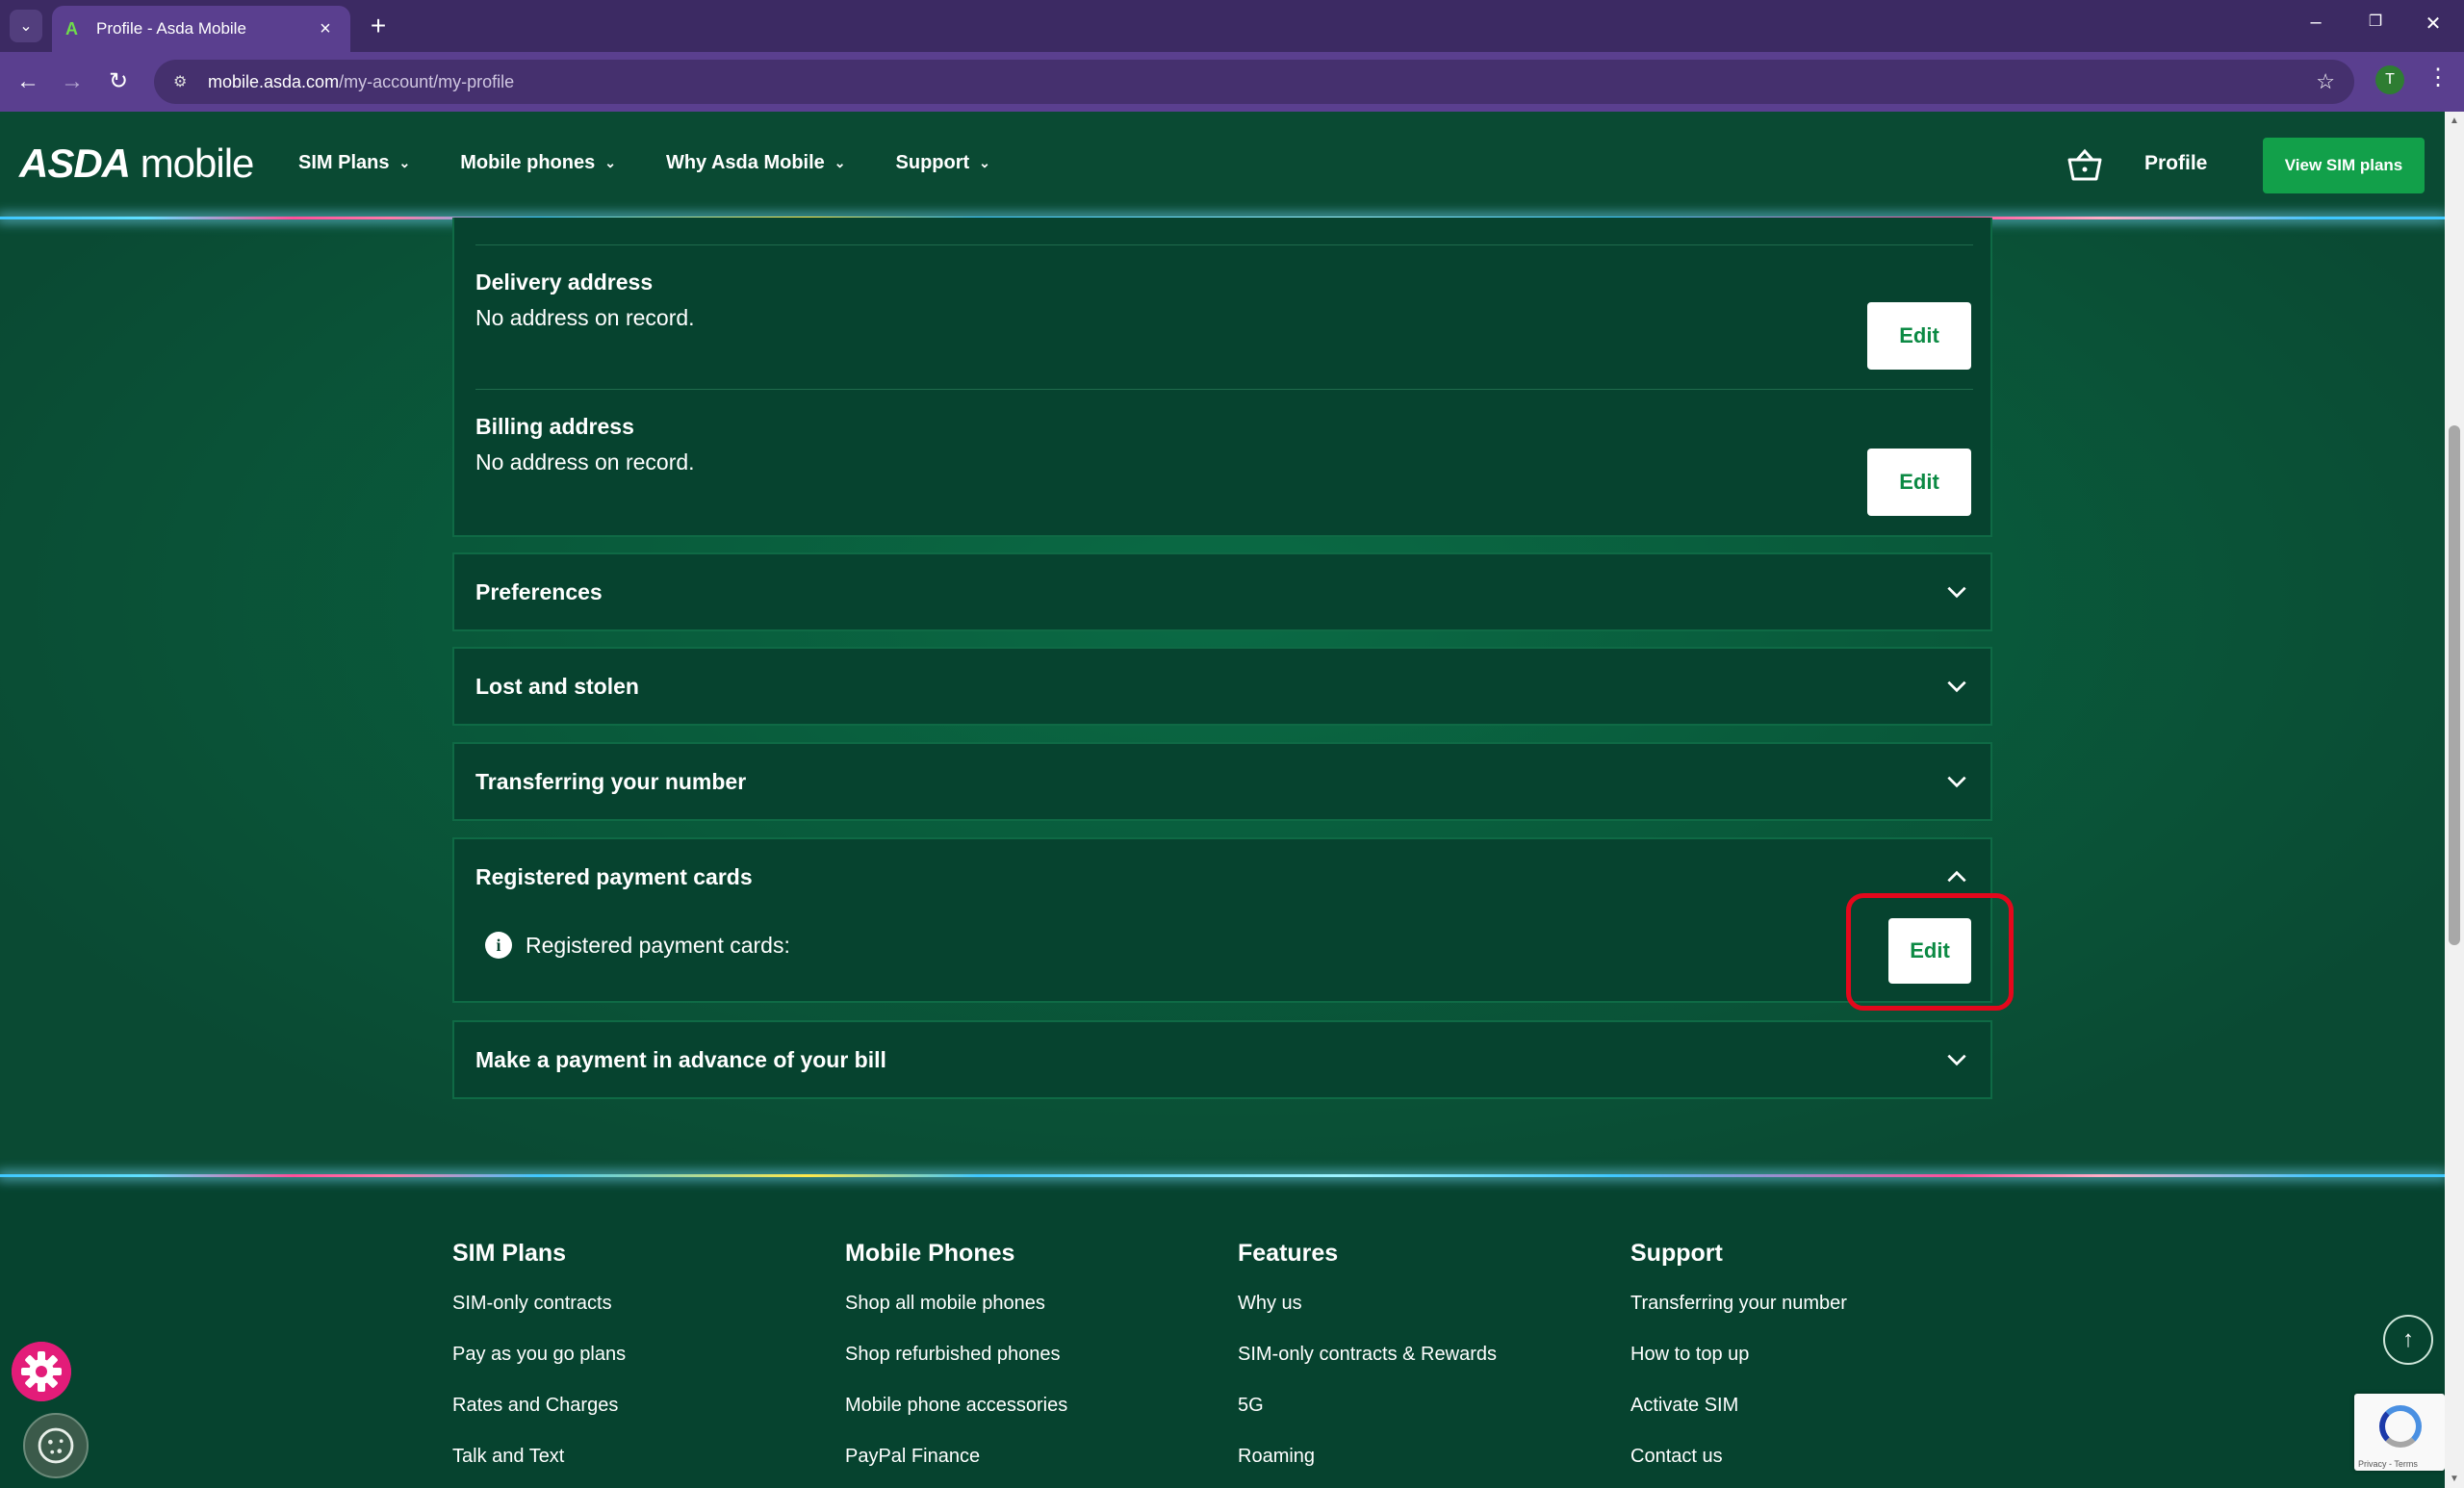  I want to click on billing-address-value: No address on record., so click(585, 462).